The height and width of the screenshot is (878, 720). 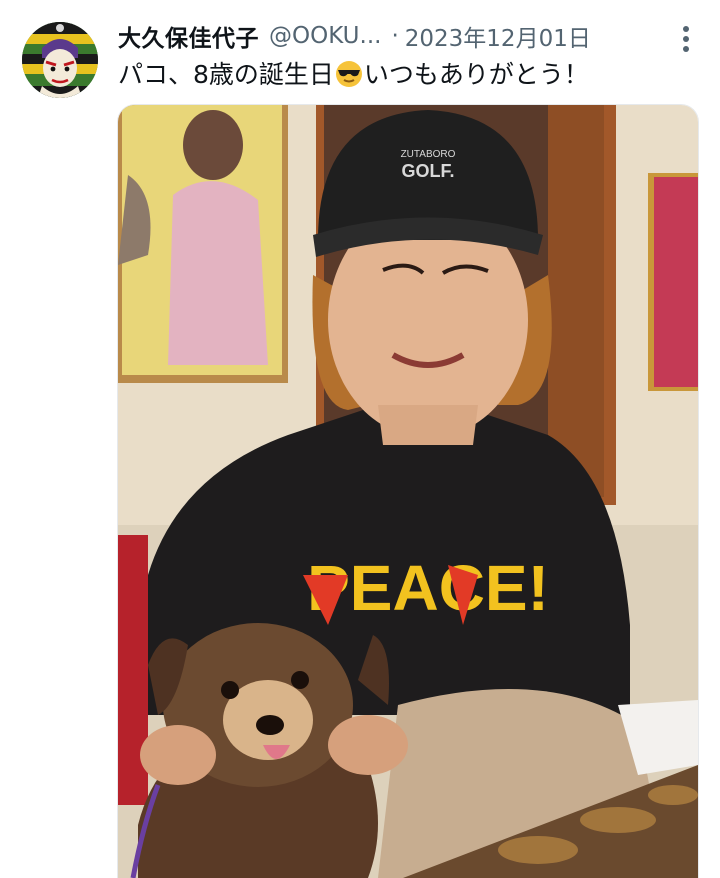 I want to click on tweet-text: パコ、8歳の誕生日 いつもありがとう！, so click(x=353, y=75).